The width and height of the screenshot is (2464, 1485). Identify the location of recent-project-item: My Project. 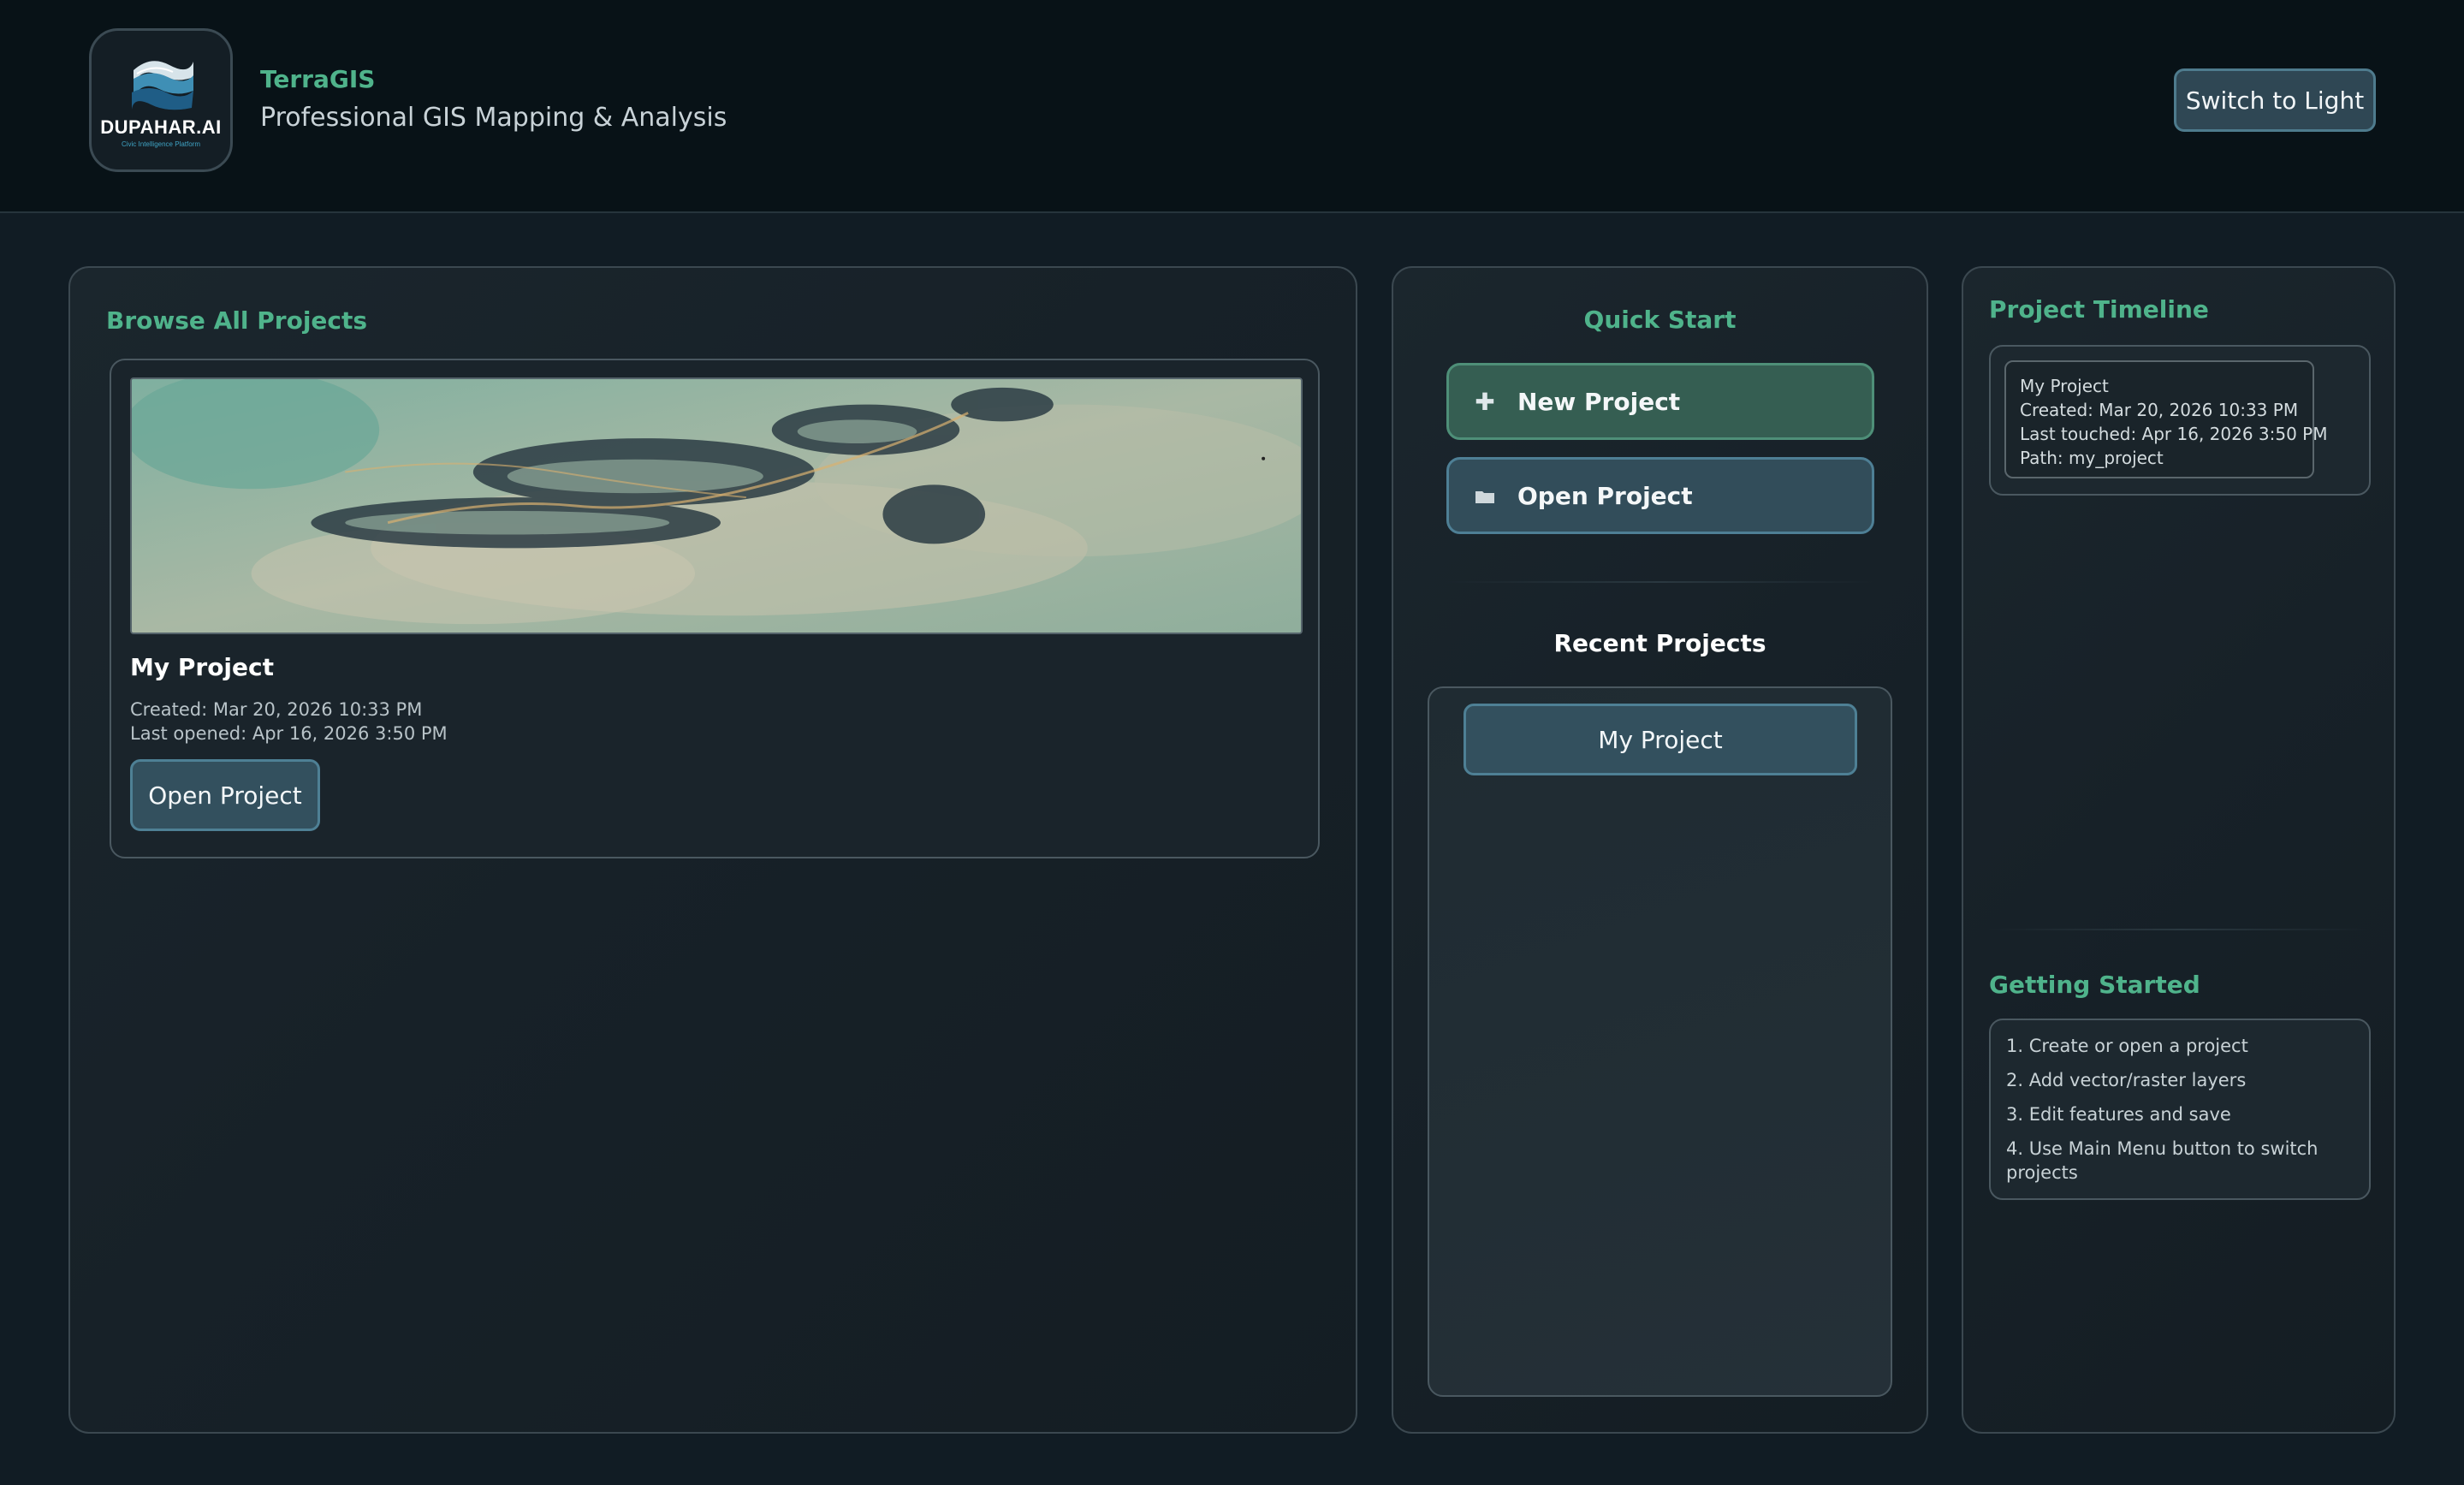
(1660, 739).